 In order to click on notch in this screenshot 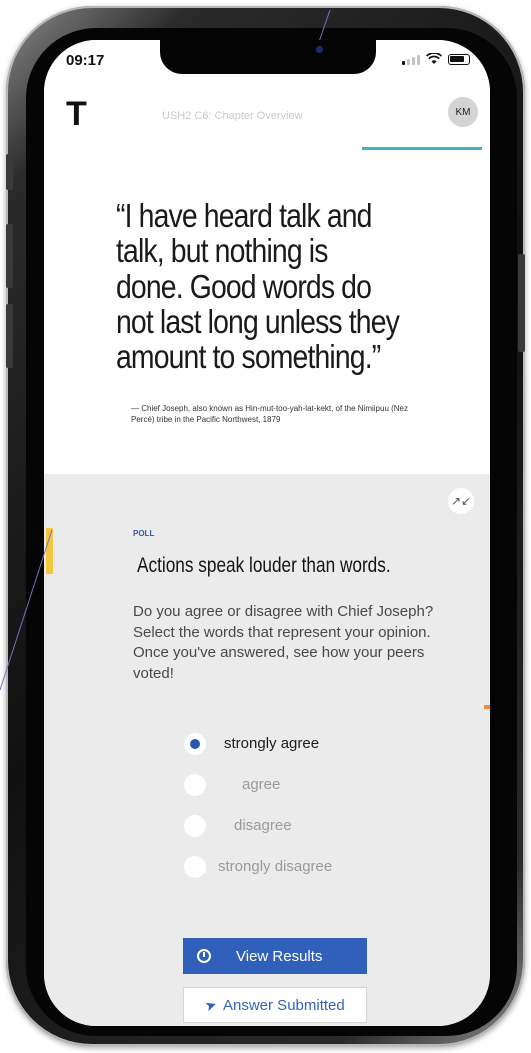, I will do `click(268, 57)`.